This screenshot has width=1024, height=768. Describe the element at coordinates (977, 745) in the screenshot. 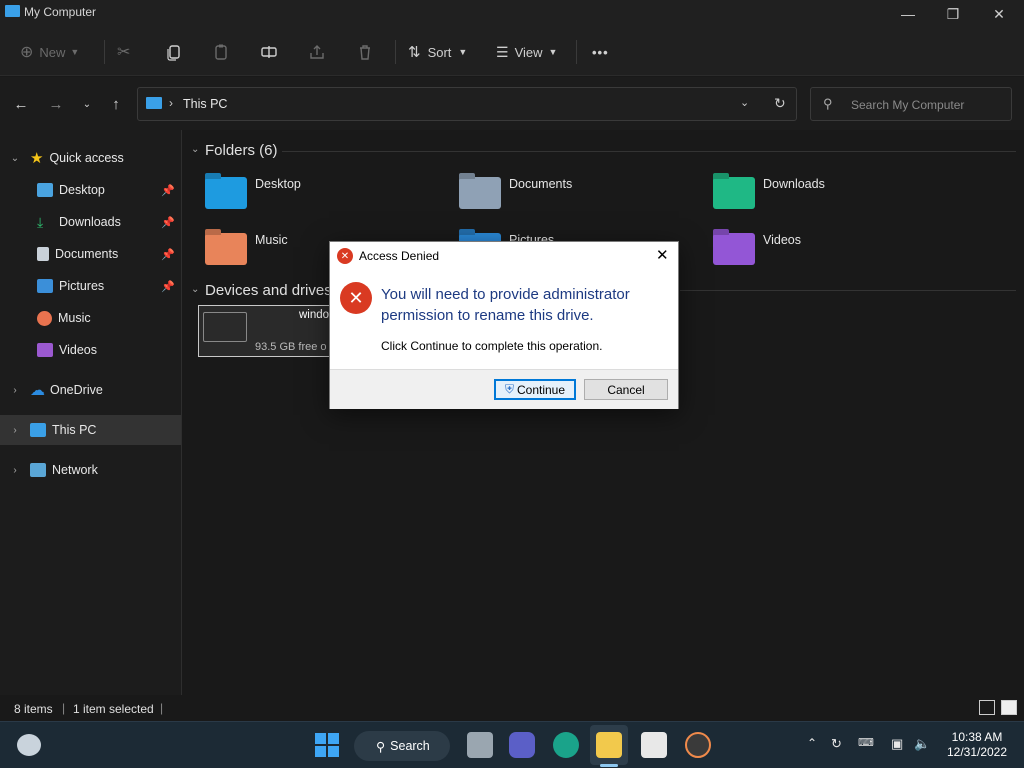

I see `clock: 10:38 AM 12/31/2022` at that location.